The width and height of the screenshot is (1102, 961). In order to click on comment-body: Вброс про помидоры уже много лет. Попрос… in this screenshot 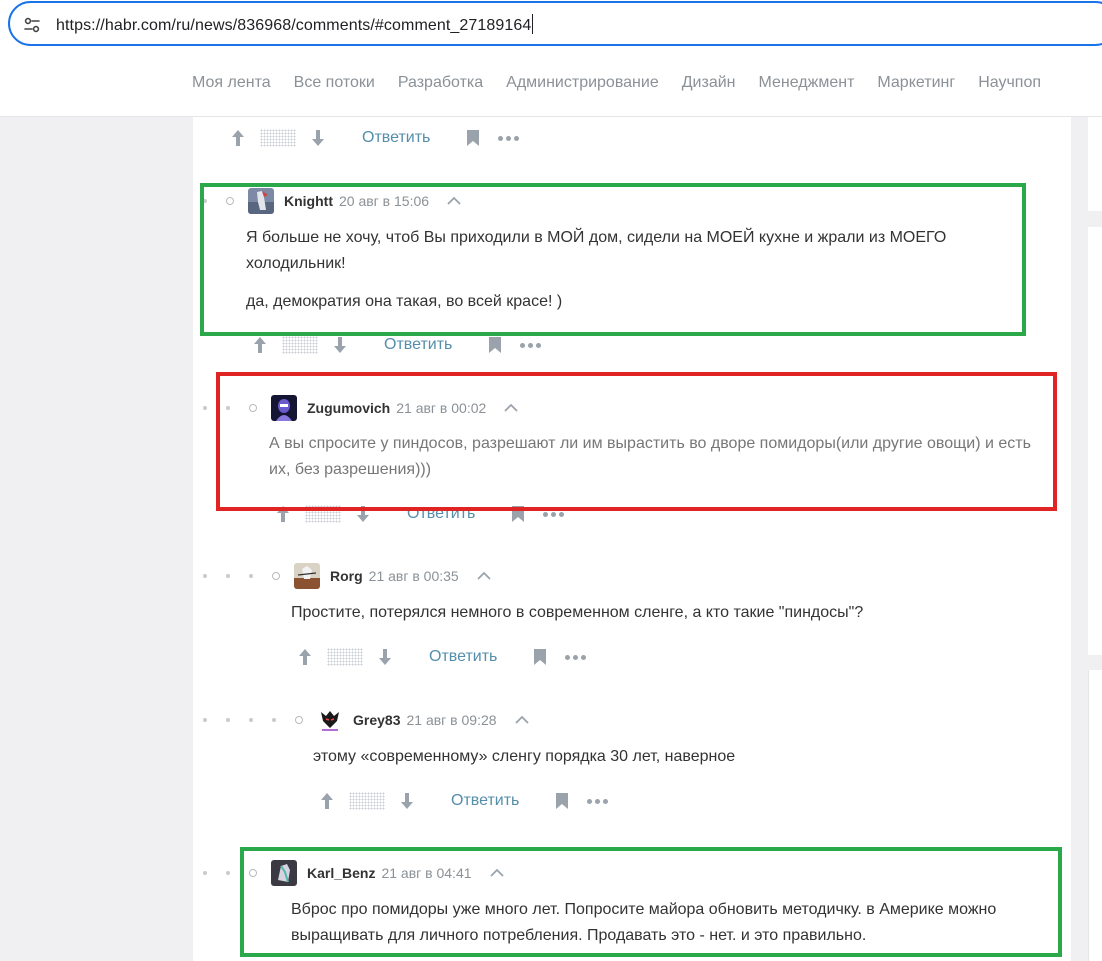, I will do `click(676, 923)`.